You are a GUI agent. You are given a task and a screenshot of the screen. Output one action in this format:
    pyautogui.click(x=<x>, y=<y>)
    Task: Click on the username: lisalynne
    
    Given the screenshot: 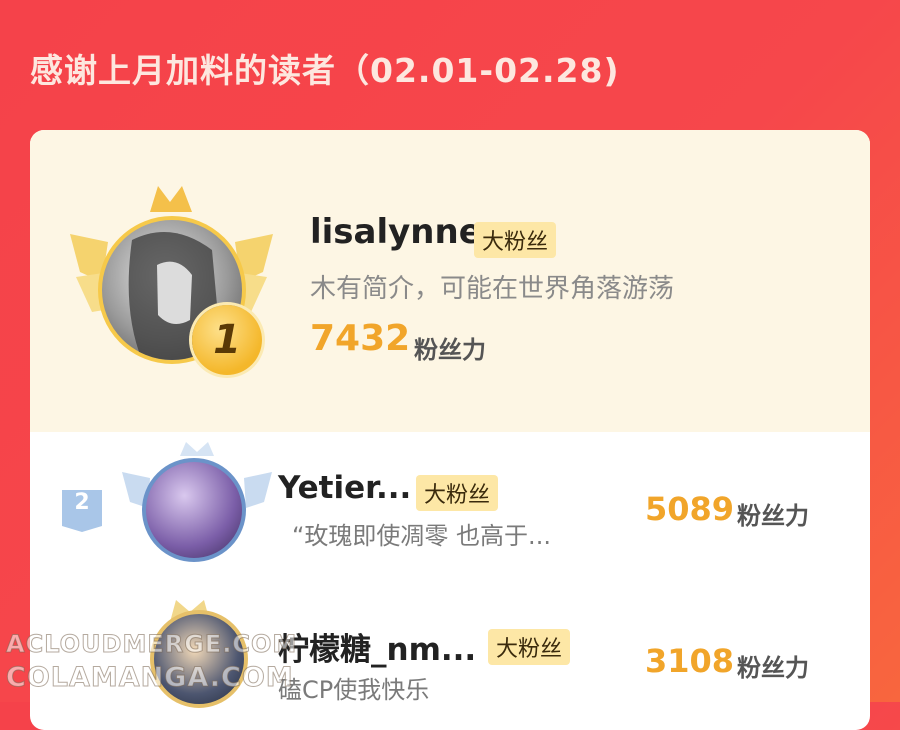 What is the action you would take?
    pyautogui.click(x=396, y=232)
    